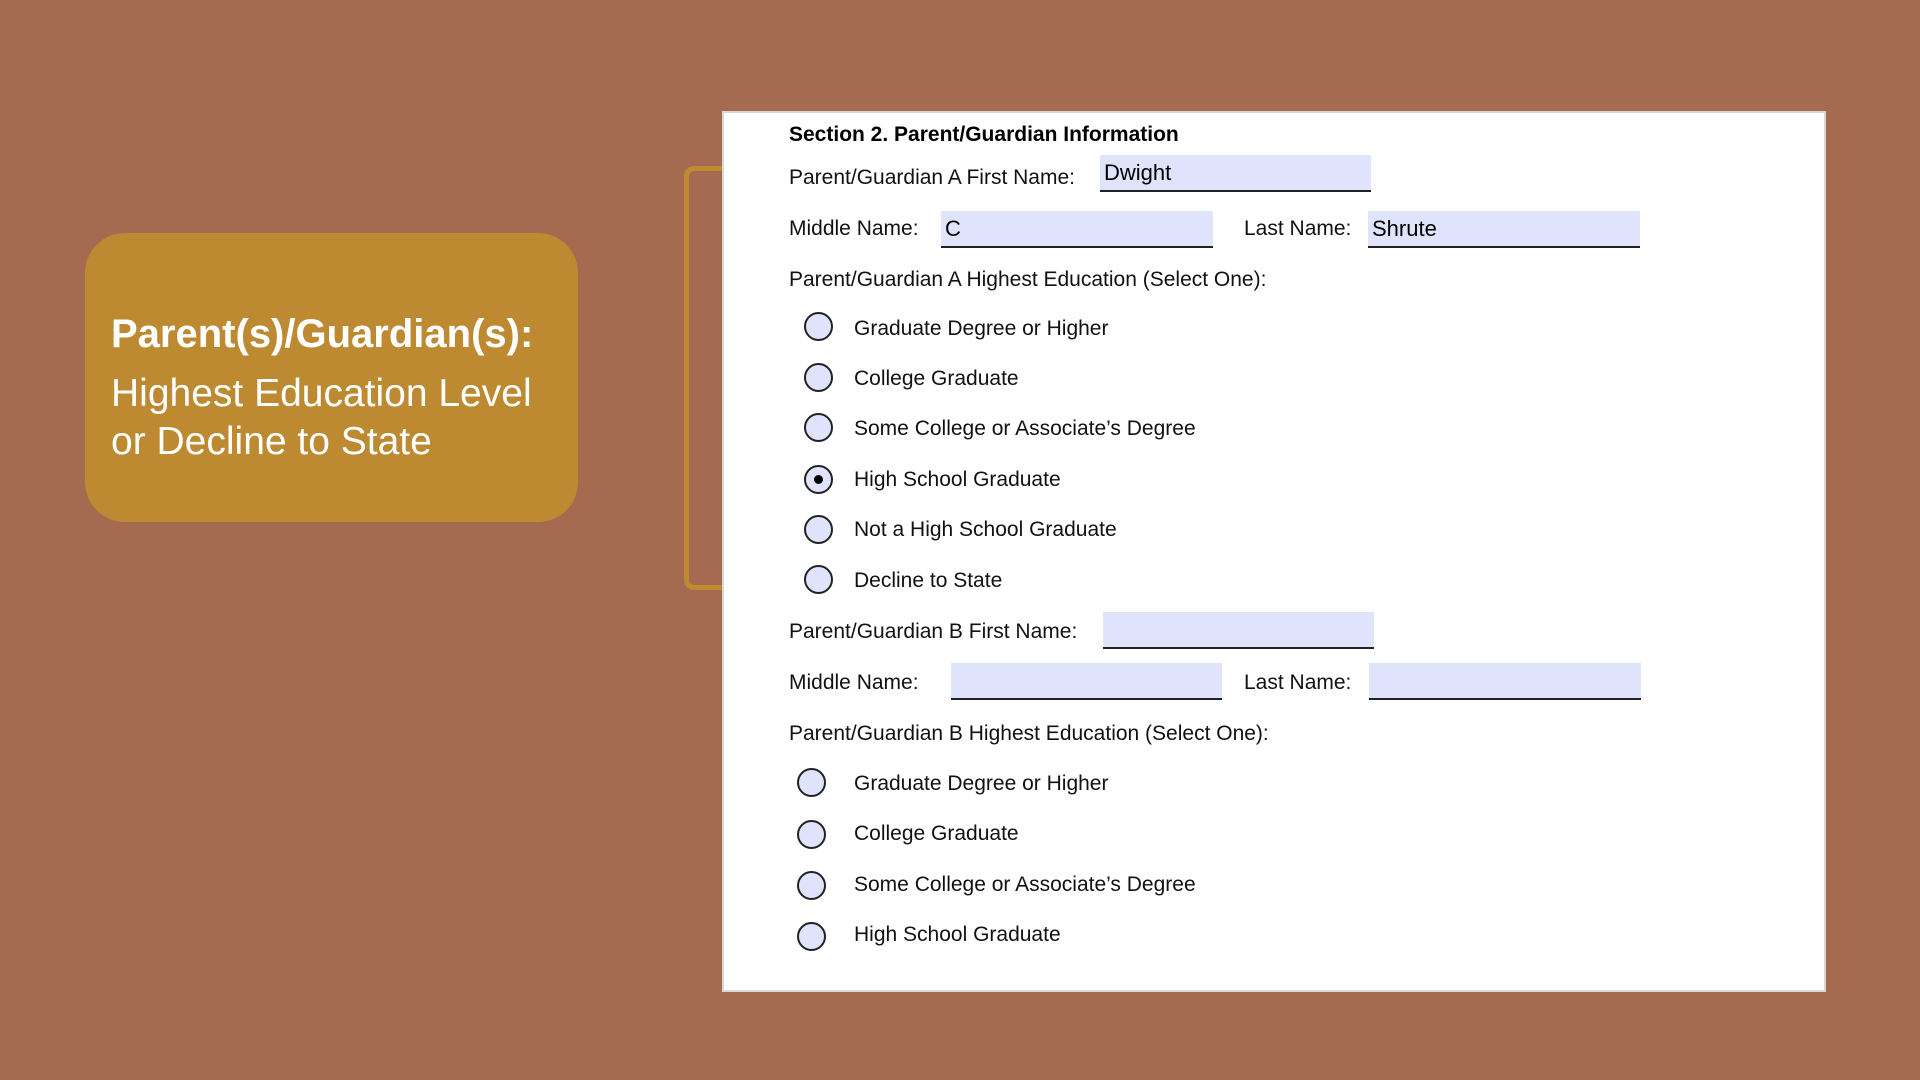  Describe the element at coordinates (1505, 681) in the screenshot. I see `guardian-b-last-name-field` at that location.